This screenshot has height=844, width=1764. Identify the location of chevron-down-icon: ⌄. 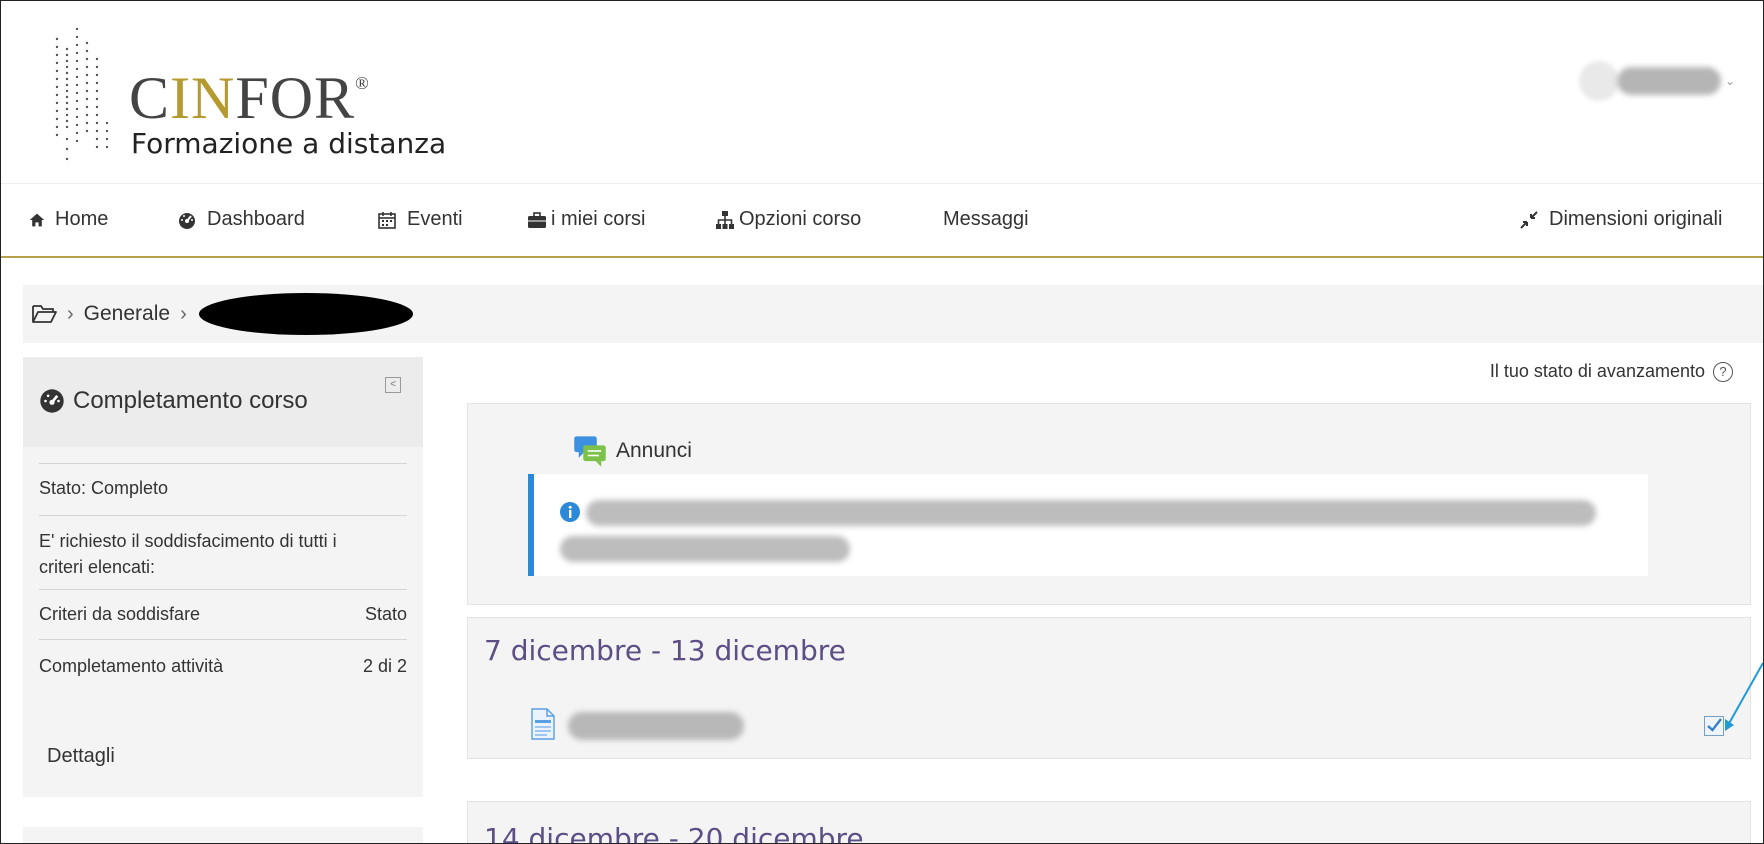
(1730, 81).